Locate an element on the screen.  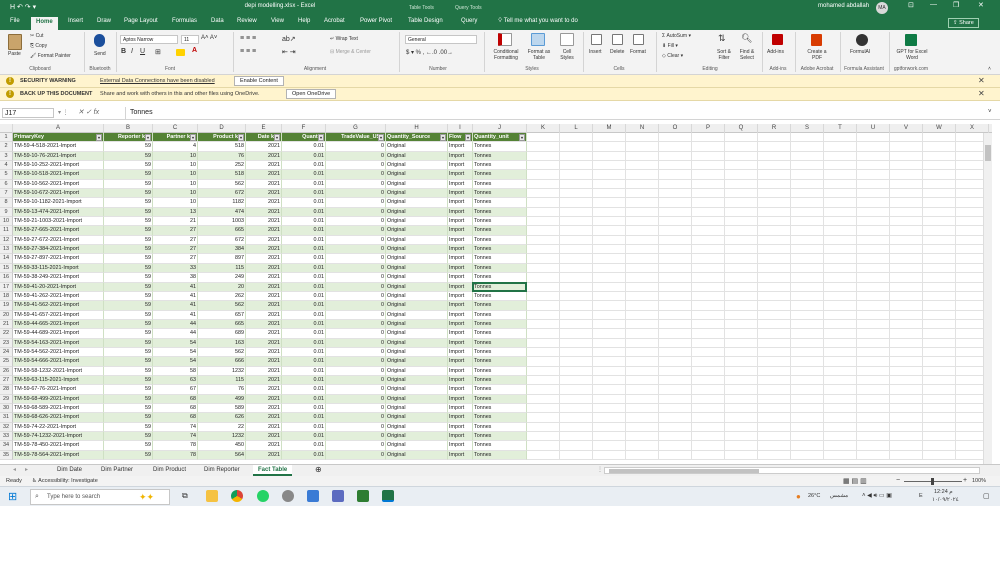
row-header: 30 is located at coordinates (6, 408).